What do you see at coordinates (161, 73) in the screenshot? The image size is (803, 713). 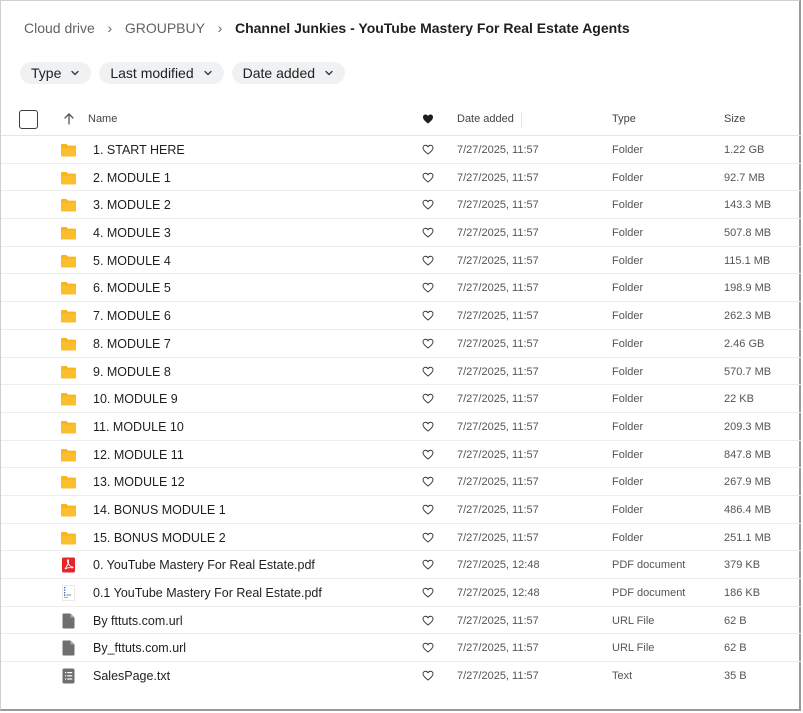 I see `filter-last-modified-button: Last modified` at bounding box center [161, 73].